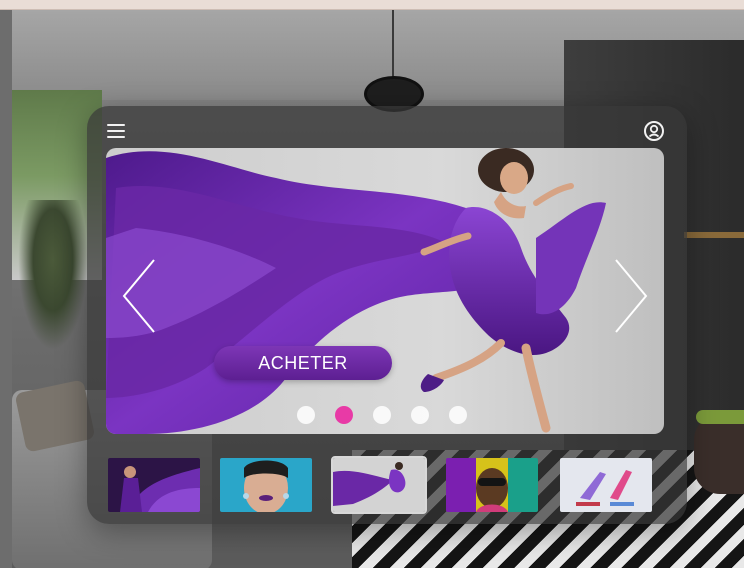  Describe the element at coordinates (53, 275) in the screenshot. I see `plant` at that location.